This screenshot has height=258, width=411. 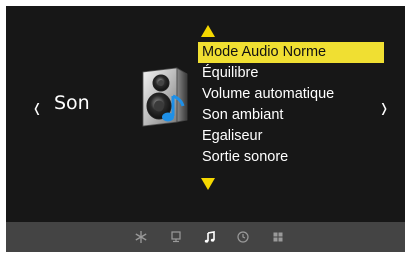 What do you see at coordinates (37, 108) in the screenshot?
I see `previous-category-arrow-icon: ❬` at bounding box center [37, 108].